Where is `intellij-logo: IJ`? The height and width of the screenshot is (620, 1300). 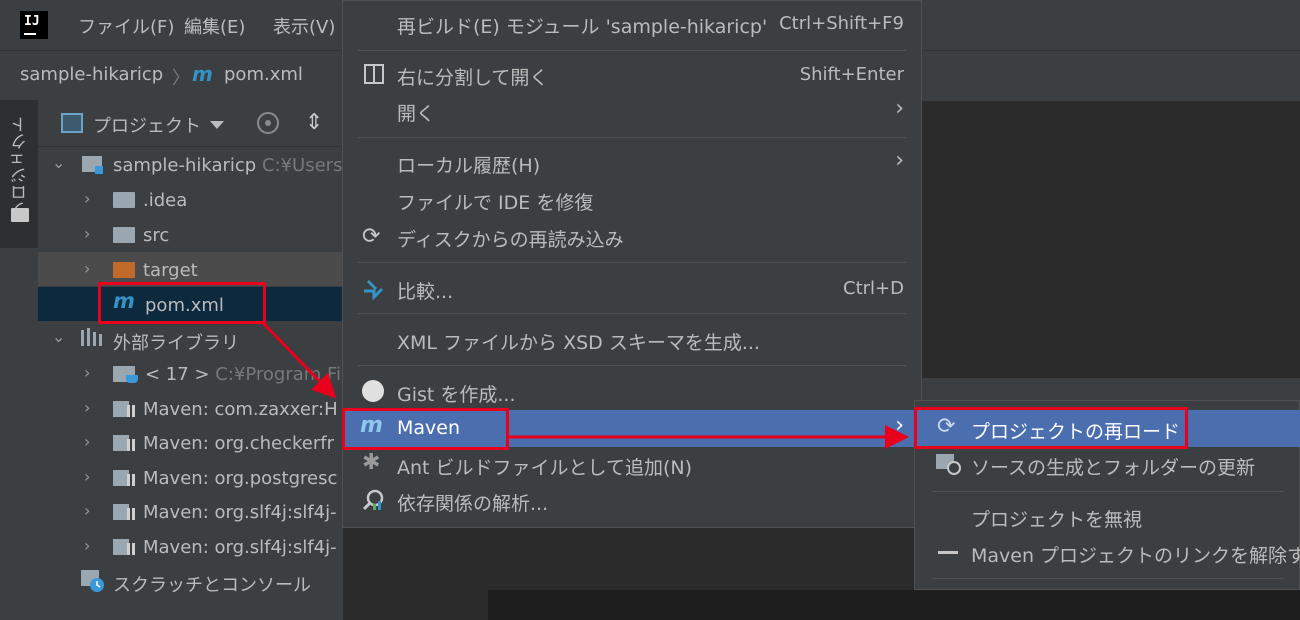
intellij-logo: IJ is located at coordinates (34, 25).